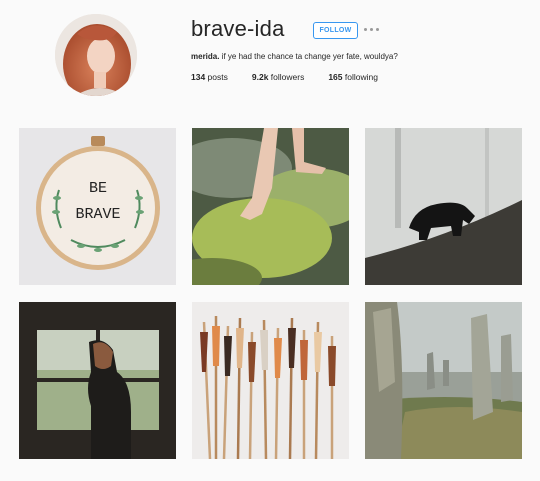 The width and height of the screenshot is (540, 481). Describe the element at coordinates (335, 30) in the screenshot. I see `follow-button: FOLLOW` at that location.